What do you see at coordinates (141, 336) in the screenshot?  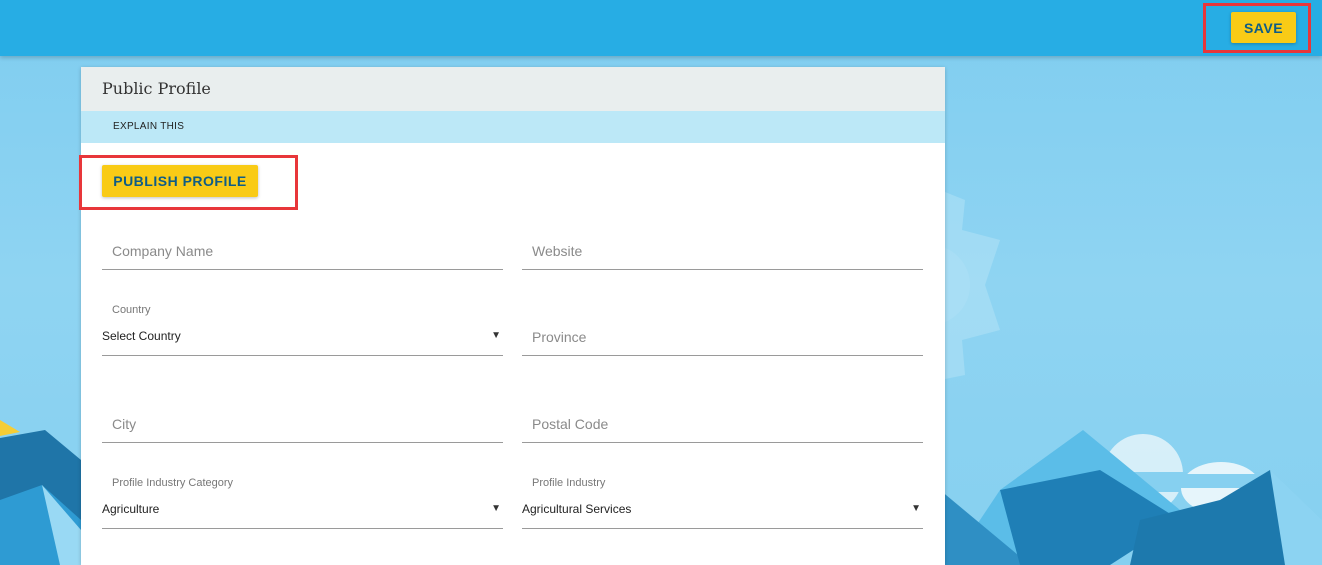 I see `country-selected-value: Select Country` at bounding box center [141, 336].